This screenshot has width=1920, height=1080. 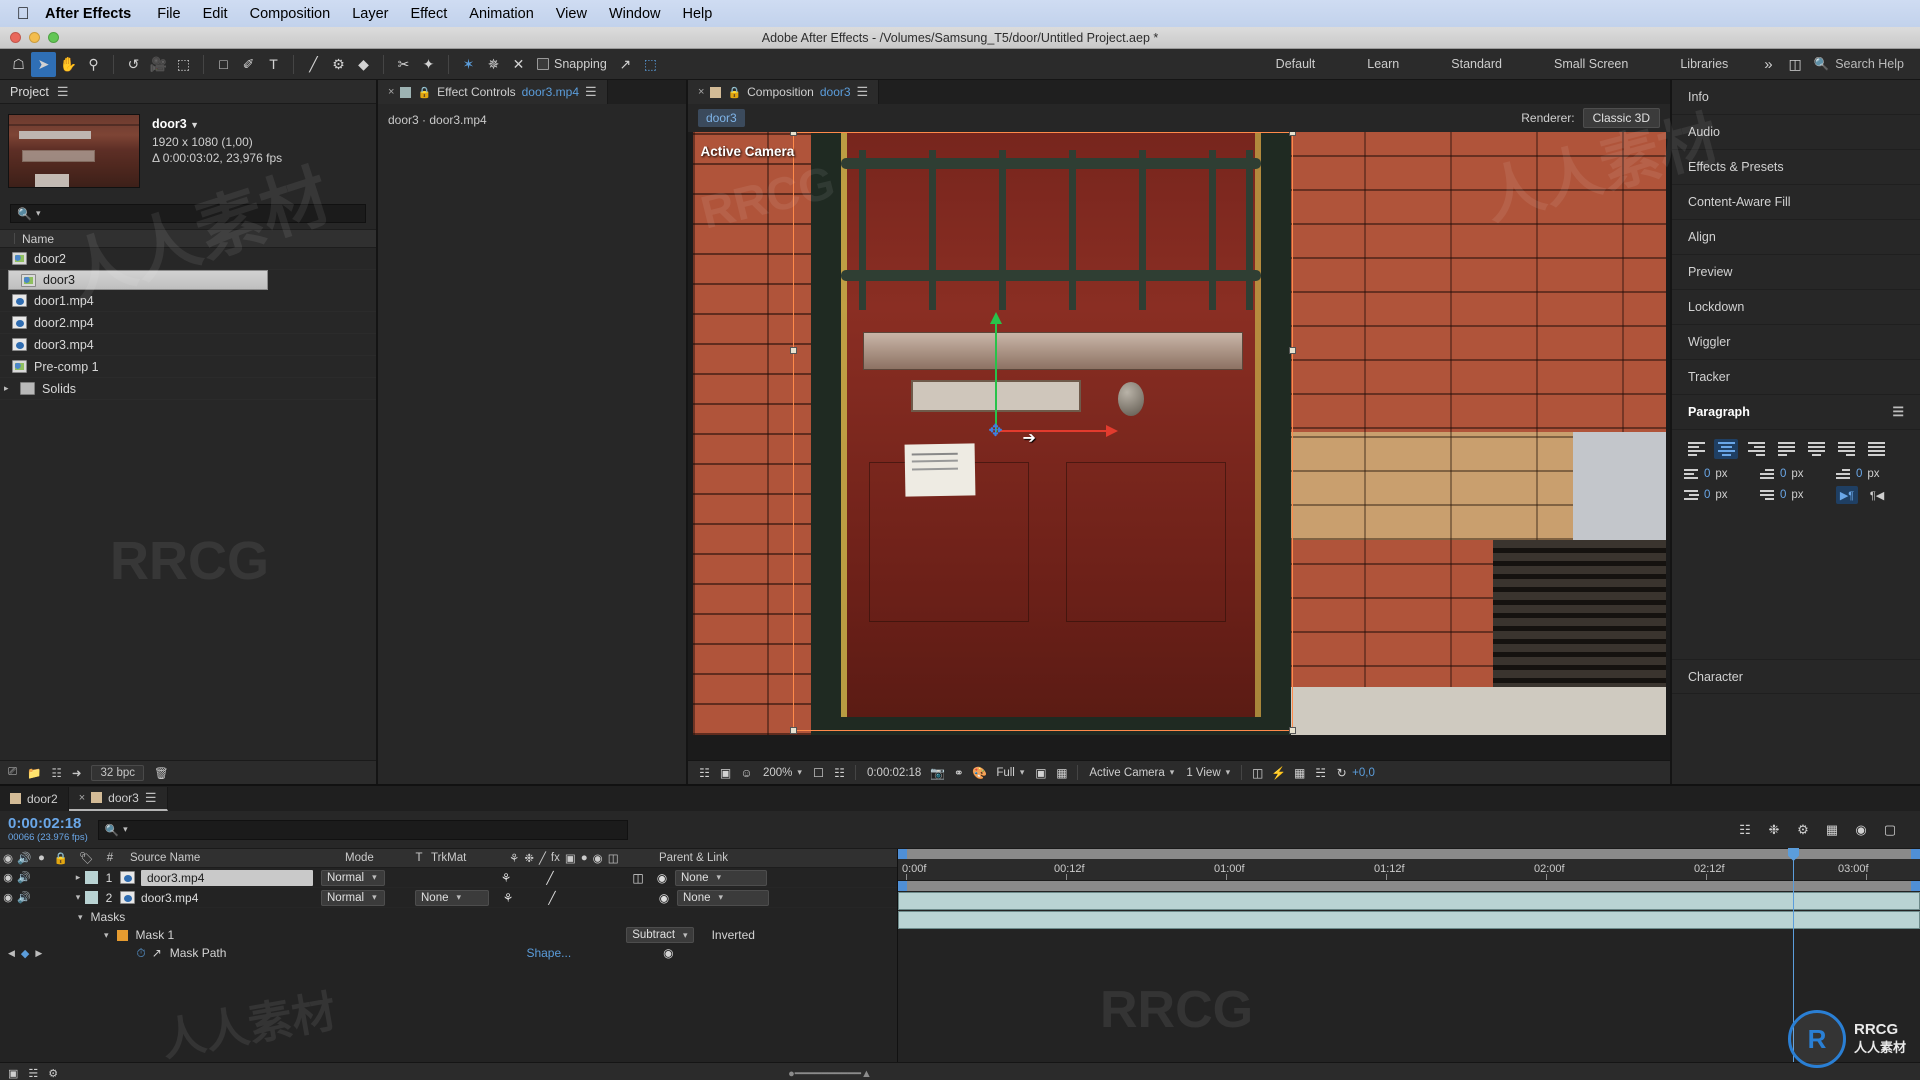 I want to click on close-icon: ×, so click(x=391, y=92).